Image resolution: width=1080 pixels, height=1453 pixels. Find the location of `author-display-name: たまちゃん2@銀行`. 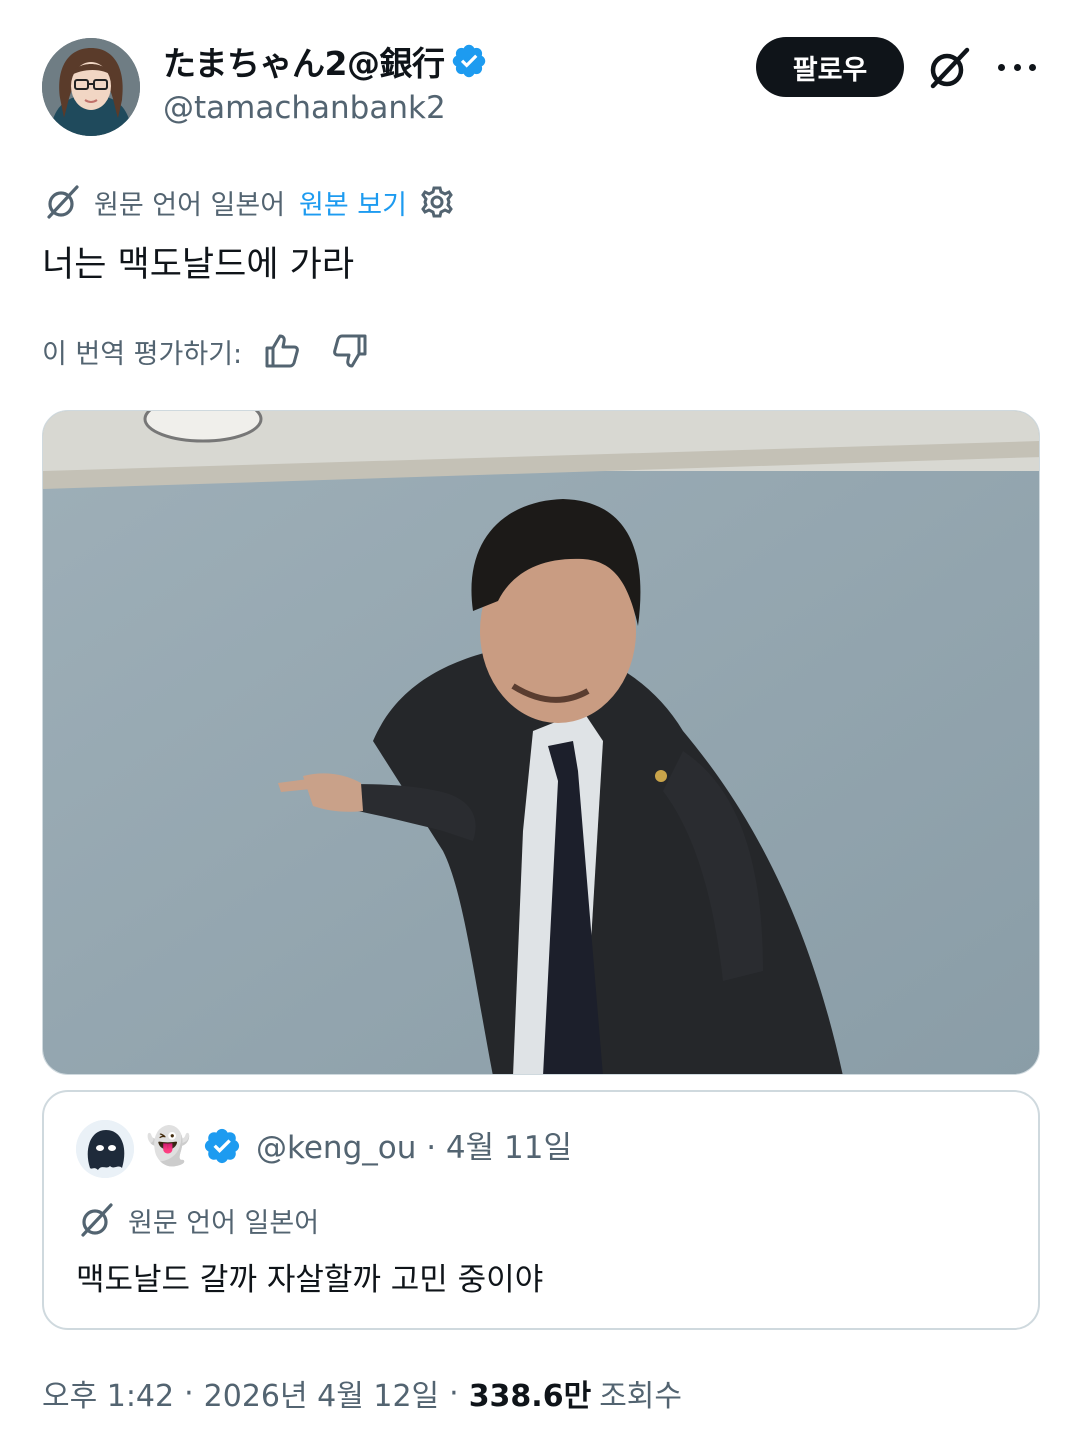

author-display-name: たまちゃん2@銀行 is located at coordinates (304, 61).